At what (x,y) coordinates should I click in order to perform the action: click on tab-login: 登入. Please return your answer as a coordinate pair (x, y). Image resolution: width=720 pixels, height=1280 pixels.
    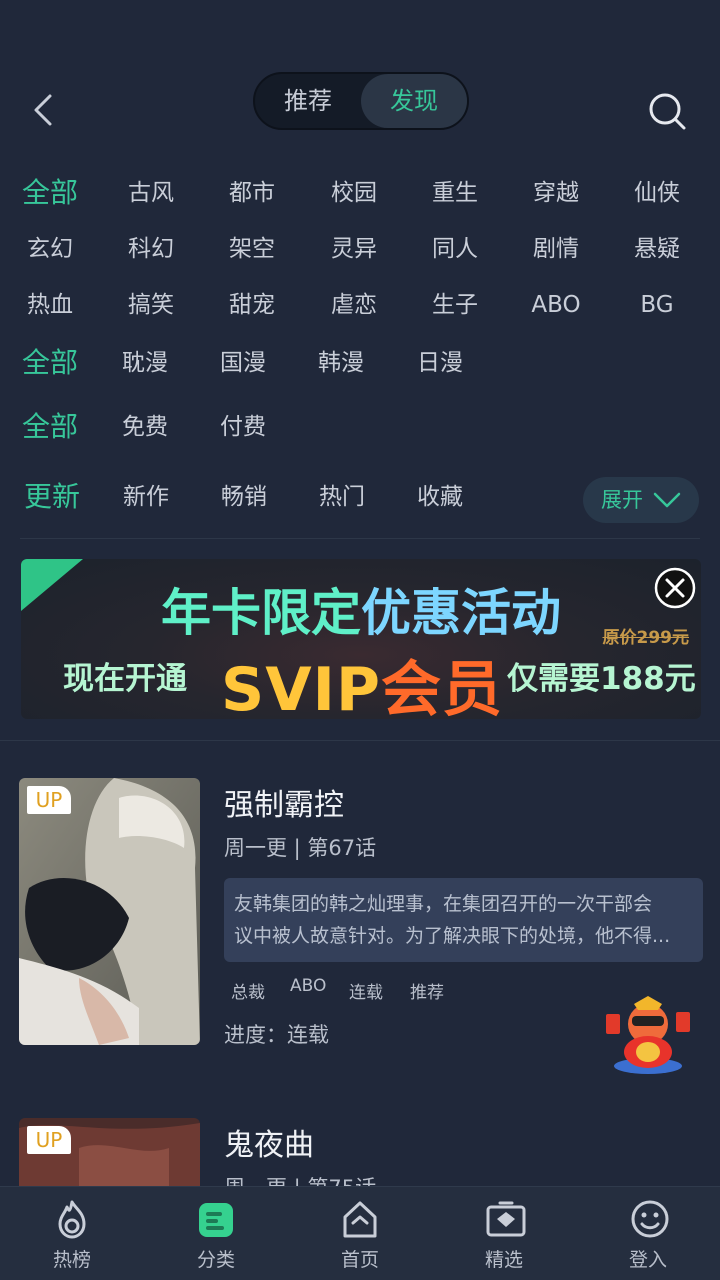
    Looking at the image, I should click on (648, 1233).